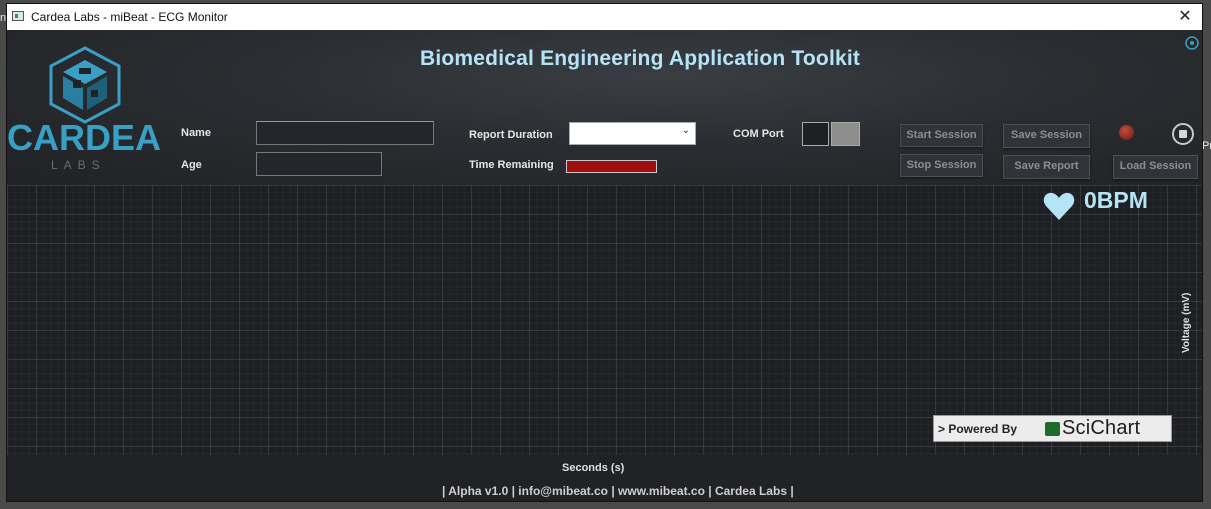 The height and width of the screenshot is (509, 1211). What do you see at coordinates (941, 165) in the screenshot?
I see `stop-session-button: Stop Session` at bounding box center [941, 165].